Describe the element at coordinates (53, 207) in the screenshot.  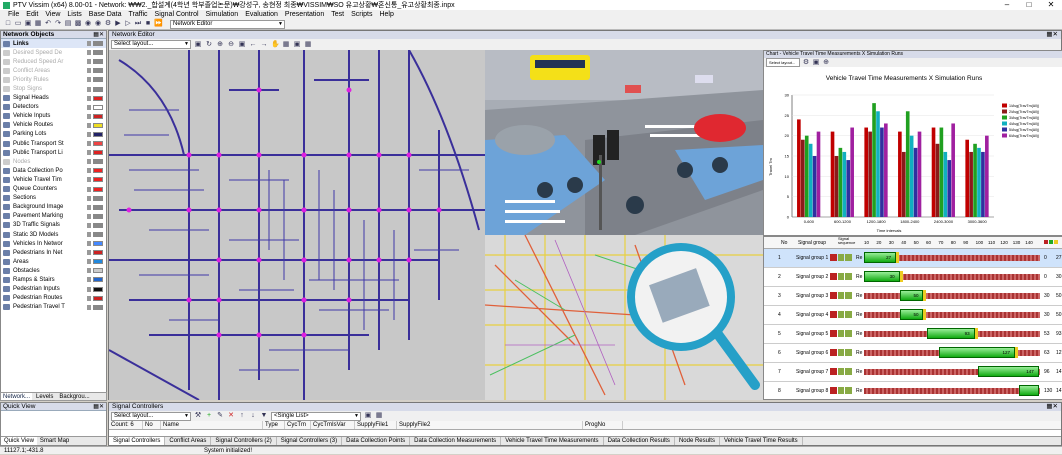
I see `network-object-item: Background Image` at that location.